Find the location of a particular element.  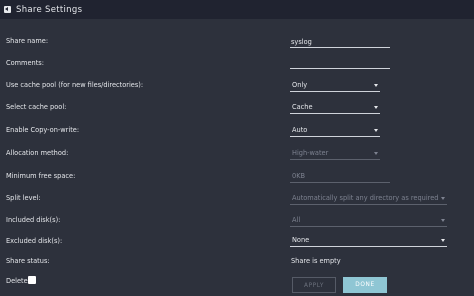

share-status-value: Share is empty is located at coordinates (316, 261).